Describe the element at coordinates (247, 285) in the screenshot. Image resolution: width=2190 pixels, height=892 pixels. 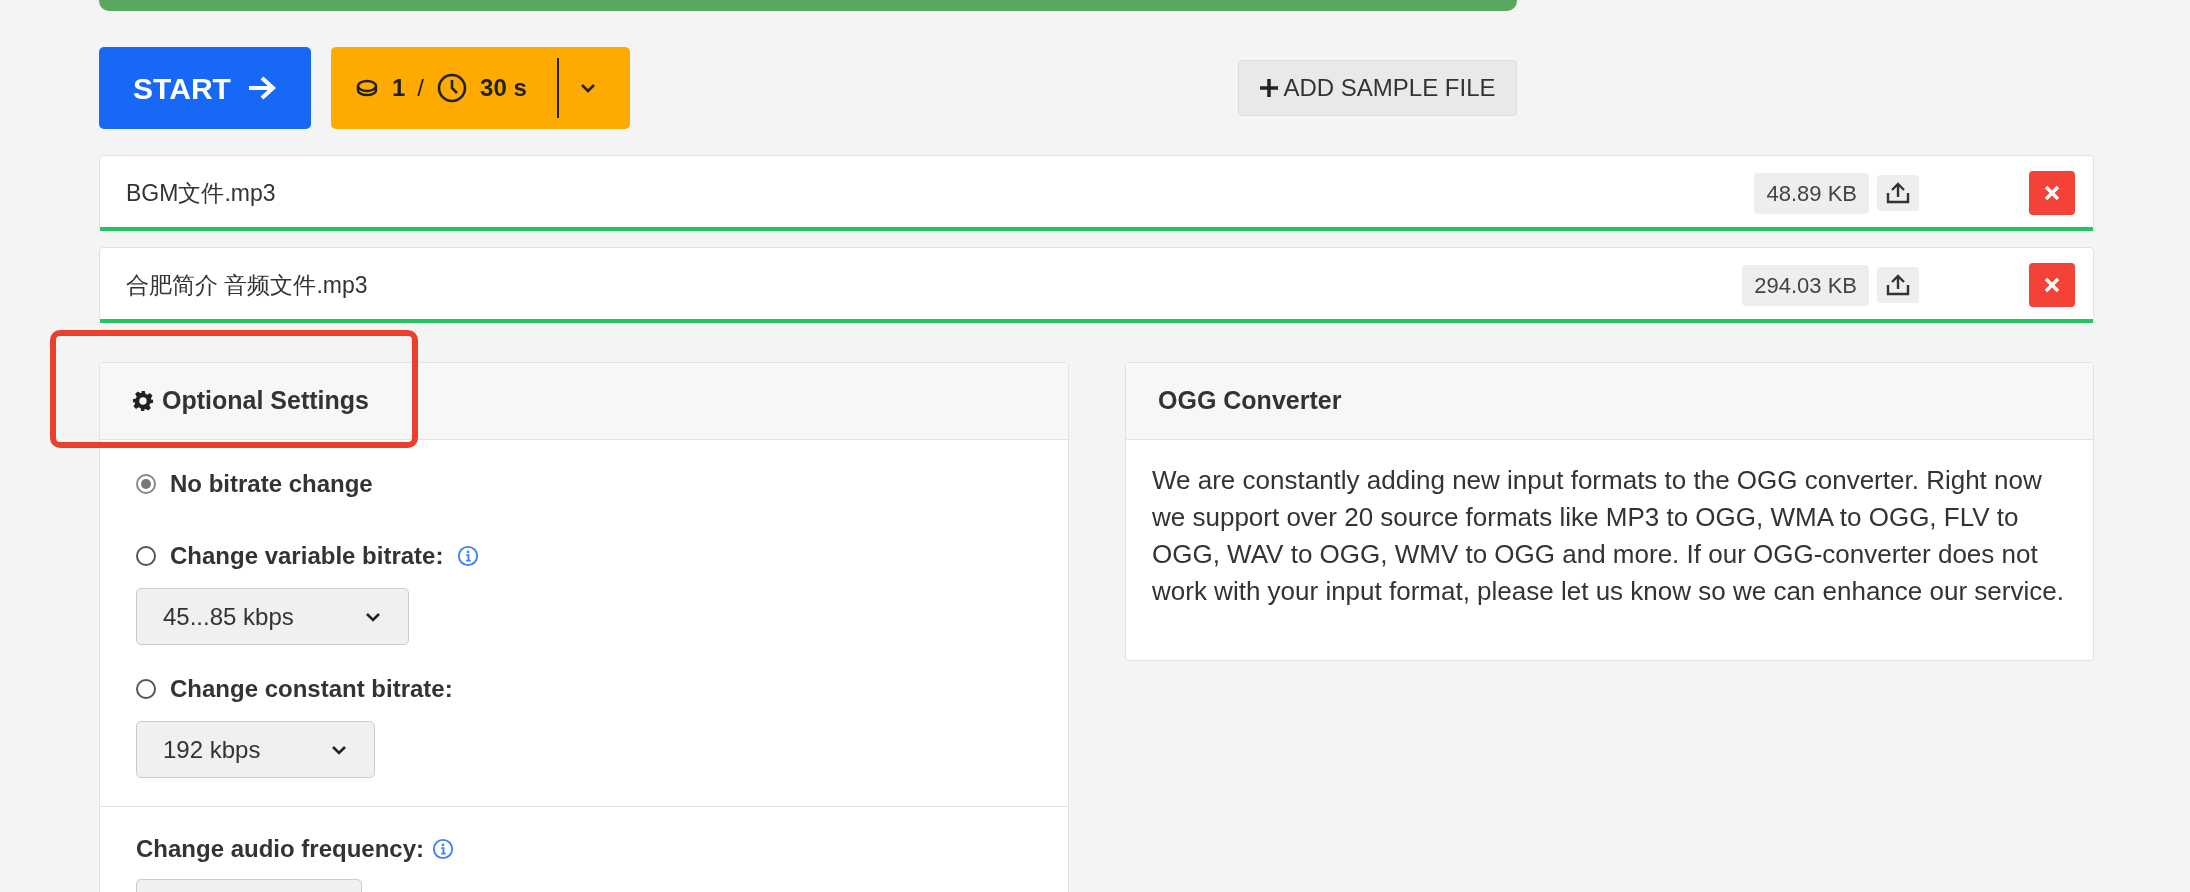
I see `file-name: 合肥简介 音频文件.mp3` at that location.